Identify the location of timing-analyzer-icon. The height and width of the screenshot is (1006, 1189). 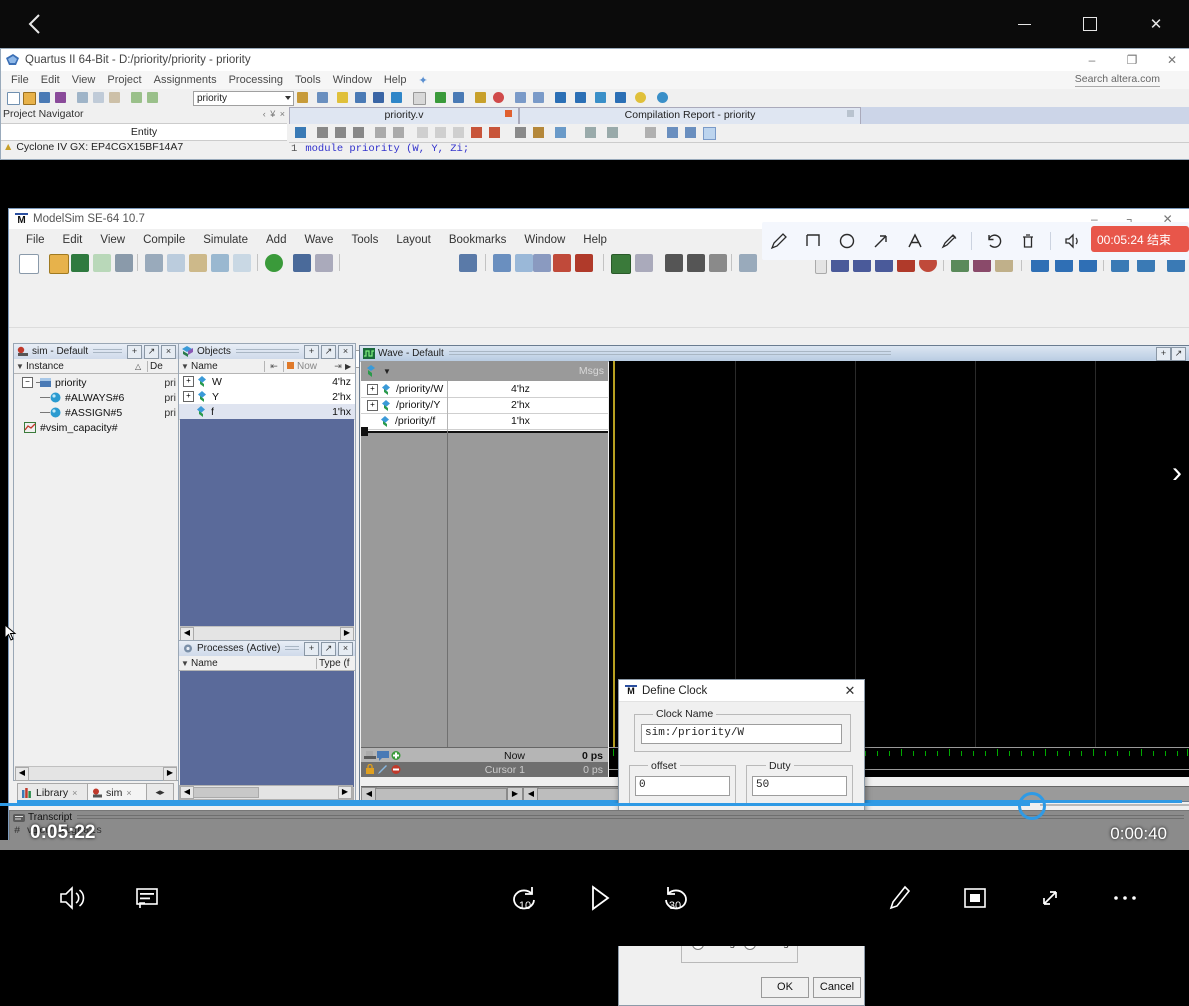
(480, 97).